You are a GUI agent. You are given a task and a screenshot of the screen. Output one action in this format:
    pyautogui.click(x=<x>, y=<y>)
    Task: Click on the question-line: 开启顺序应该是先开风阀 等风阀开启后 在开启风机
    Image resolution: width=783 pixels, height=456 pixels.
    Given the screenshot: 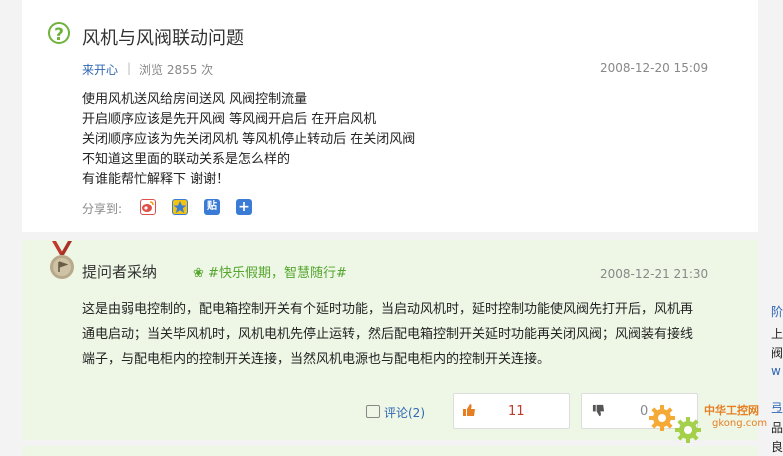 What is the action you would take?
    pyautogui.click(x=229, y=119)
    